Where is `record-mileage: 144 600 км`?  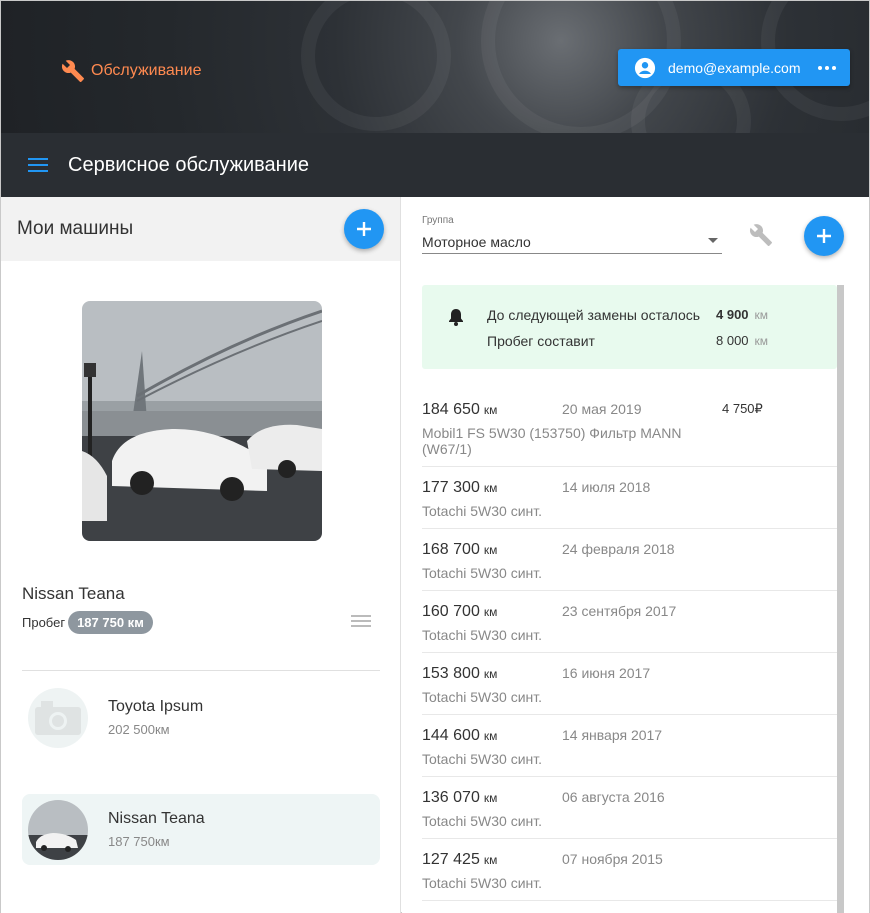 record-mileage: 144 600 км is located at coordinates (460, 735).